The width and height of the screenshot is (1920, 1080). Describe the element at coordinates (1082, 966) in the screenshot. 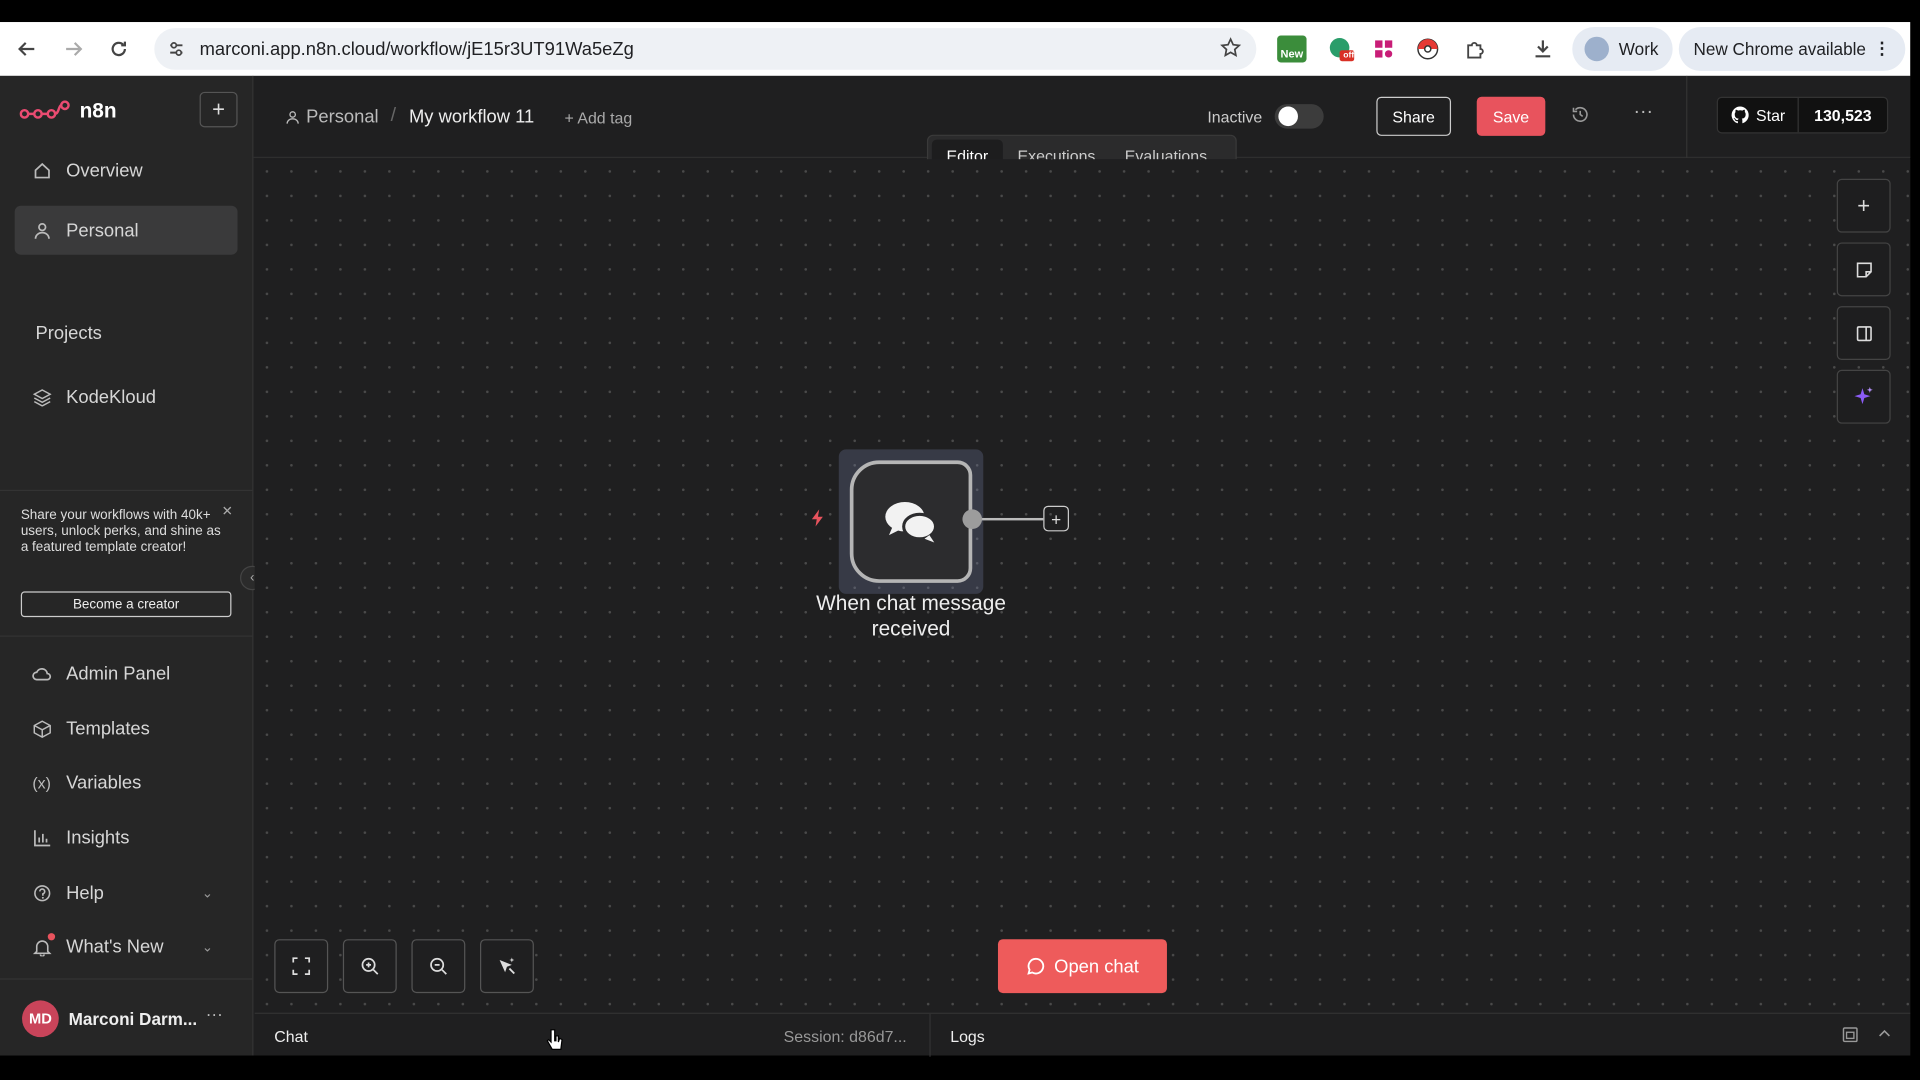

I see `open-chat-button: Open chat` at that location.